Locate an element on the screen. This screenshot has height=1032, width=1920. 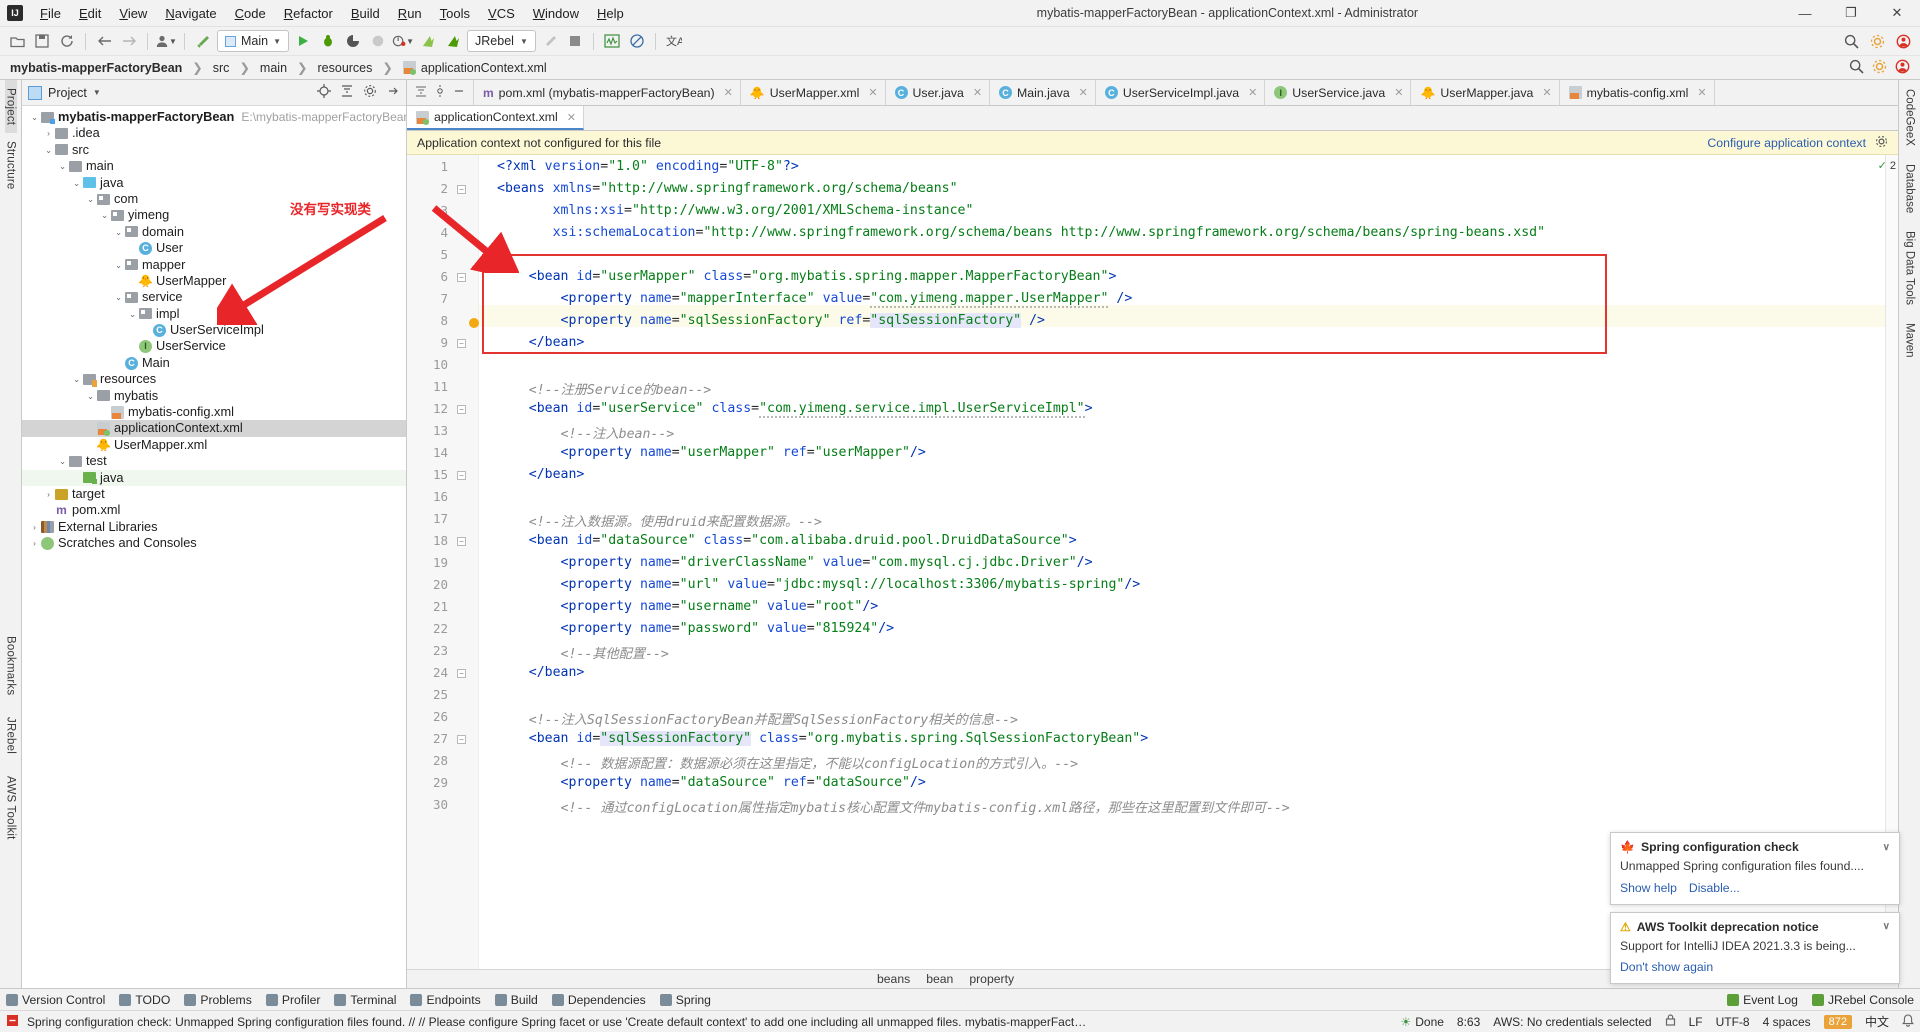
editor-tab-mybatis-config-xml: mybatis-config.xml ✕ is located at coordinates (1637, 92).